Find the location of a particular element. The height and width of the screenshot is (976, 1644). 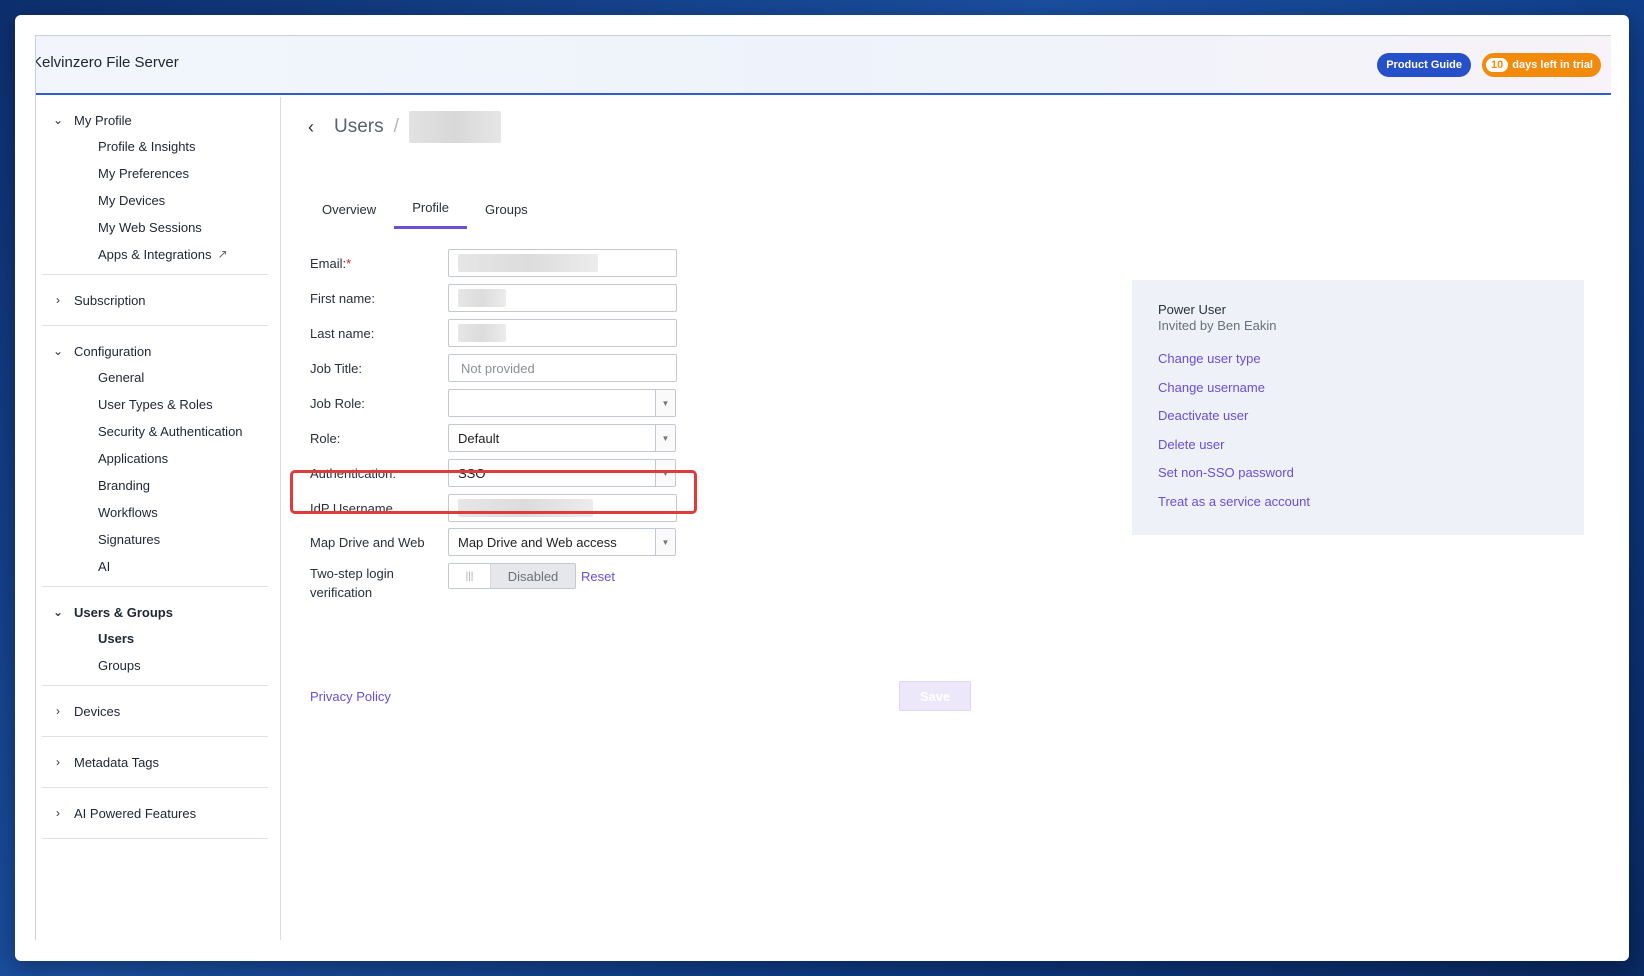

nav-section-ai-features: › AI Powered Features is located at coordinates (155, 813).